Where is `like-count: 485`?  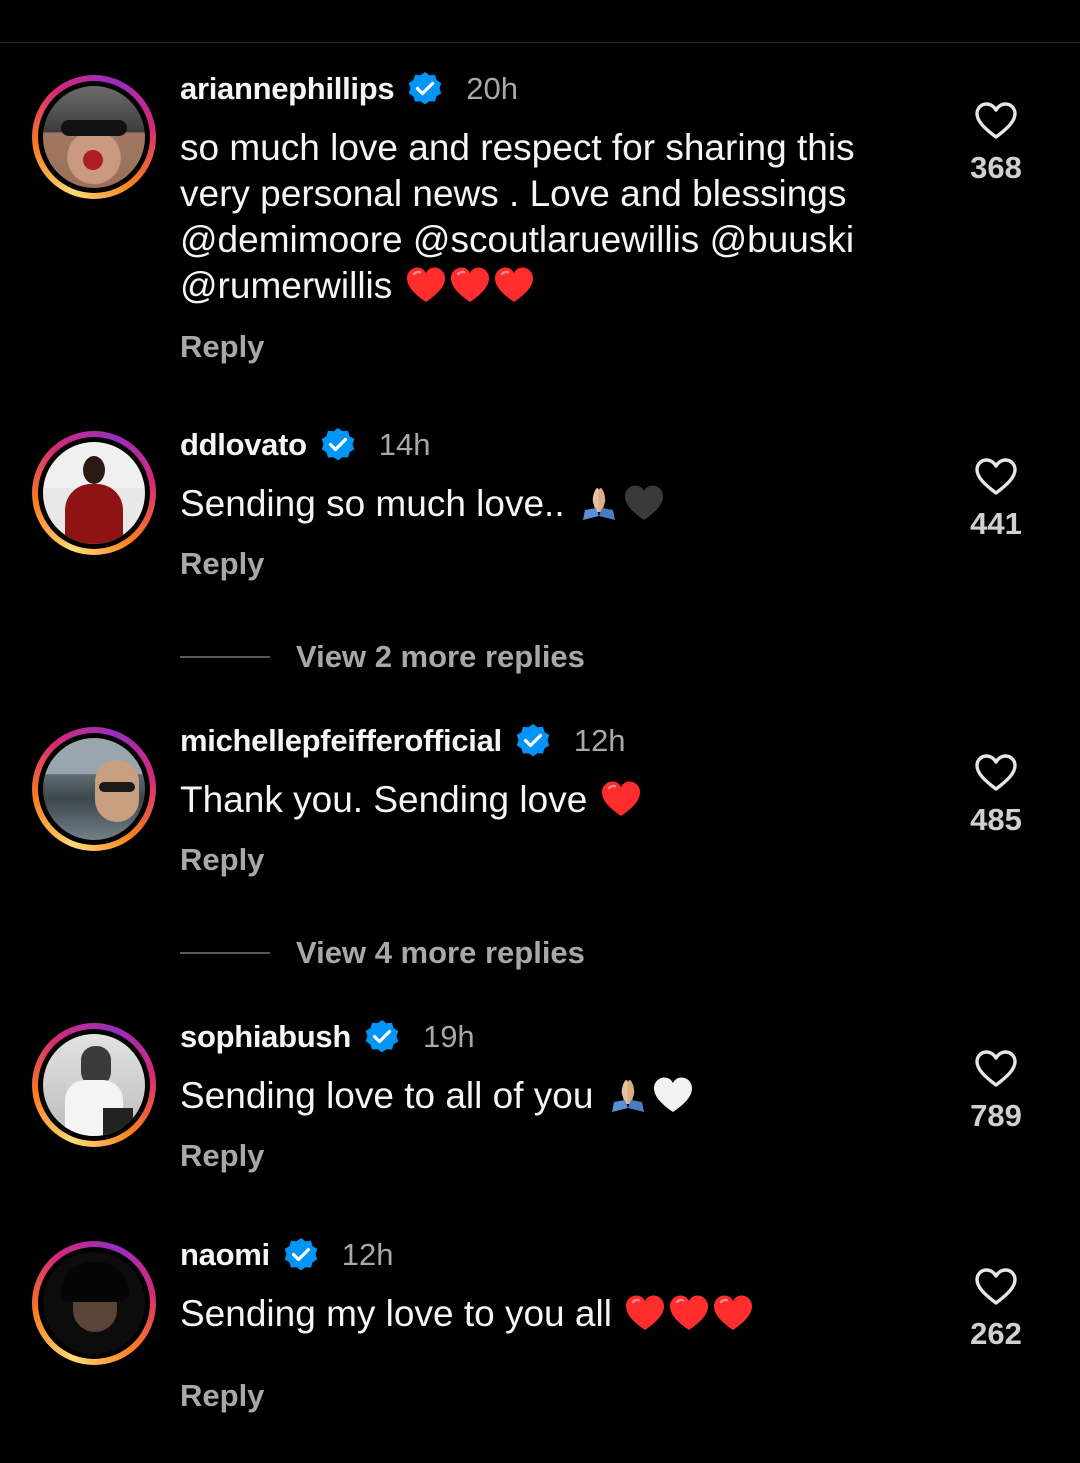 like-count: 485 is located at coordinates (996, 819).